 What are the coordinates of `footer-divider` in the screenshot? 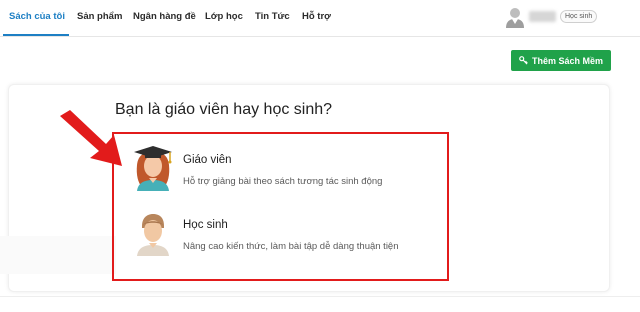 It's located at (320, 296).